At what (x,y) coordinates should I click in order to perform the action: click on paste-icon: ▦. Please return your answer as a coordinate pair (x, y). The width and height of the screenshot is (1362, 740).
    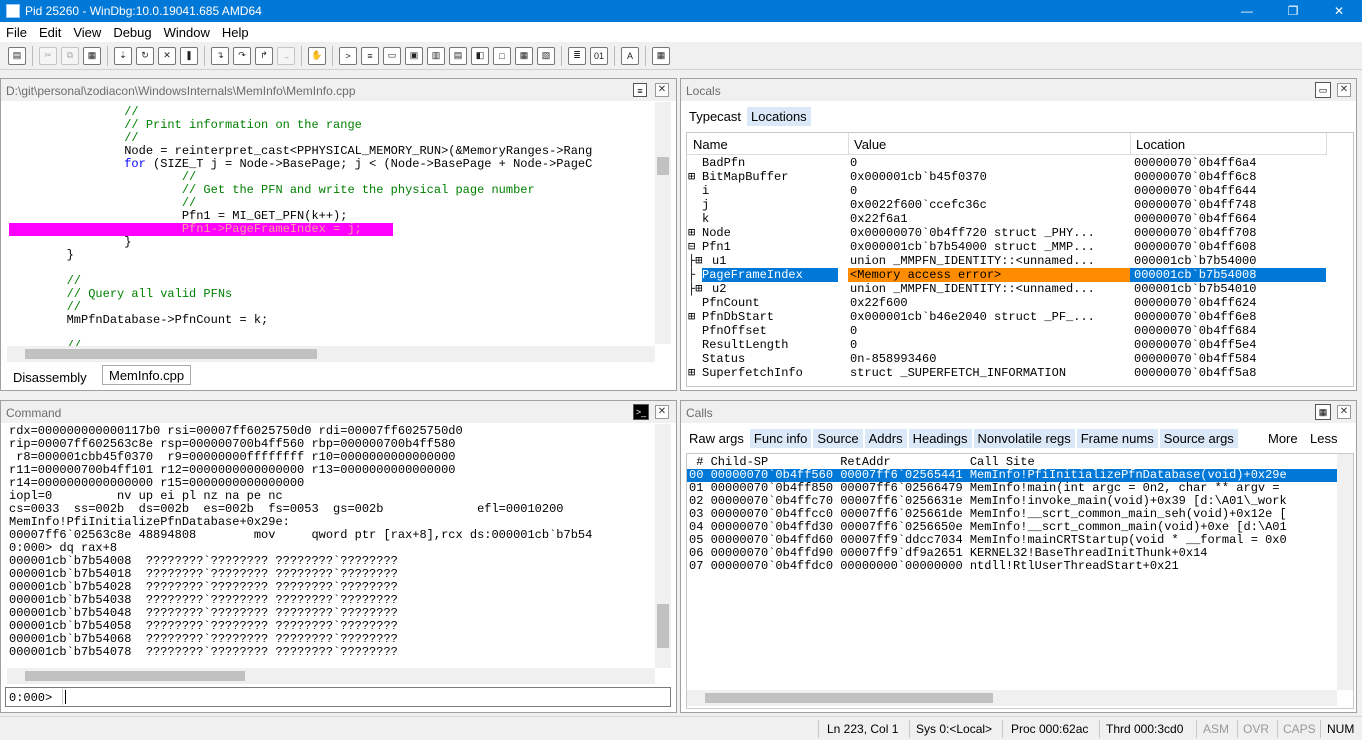
    Looking at the image, I should click on (92, 55).